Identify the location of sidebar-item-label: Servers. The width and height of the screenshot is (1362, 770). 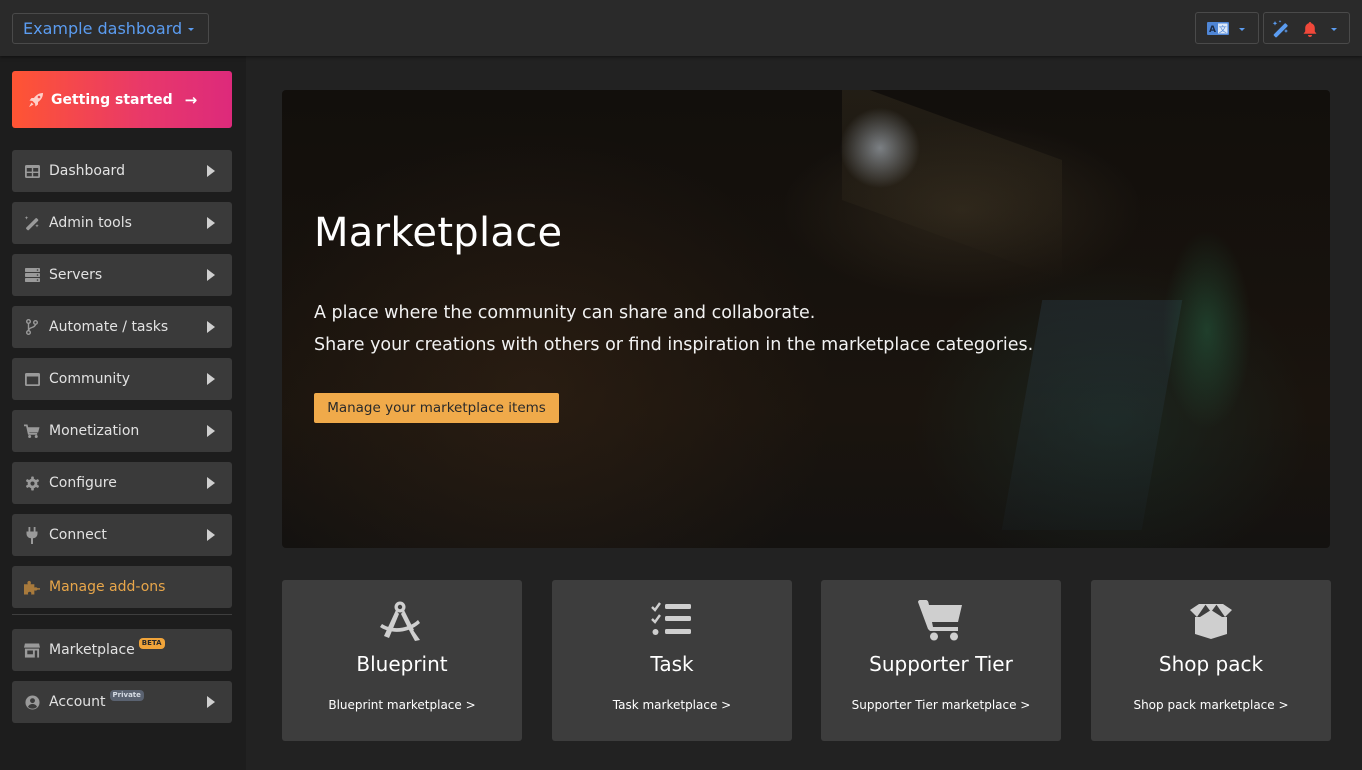
(76, 275).